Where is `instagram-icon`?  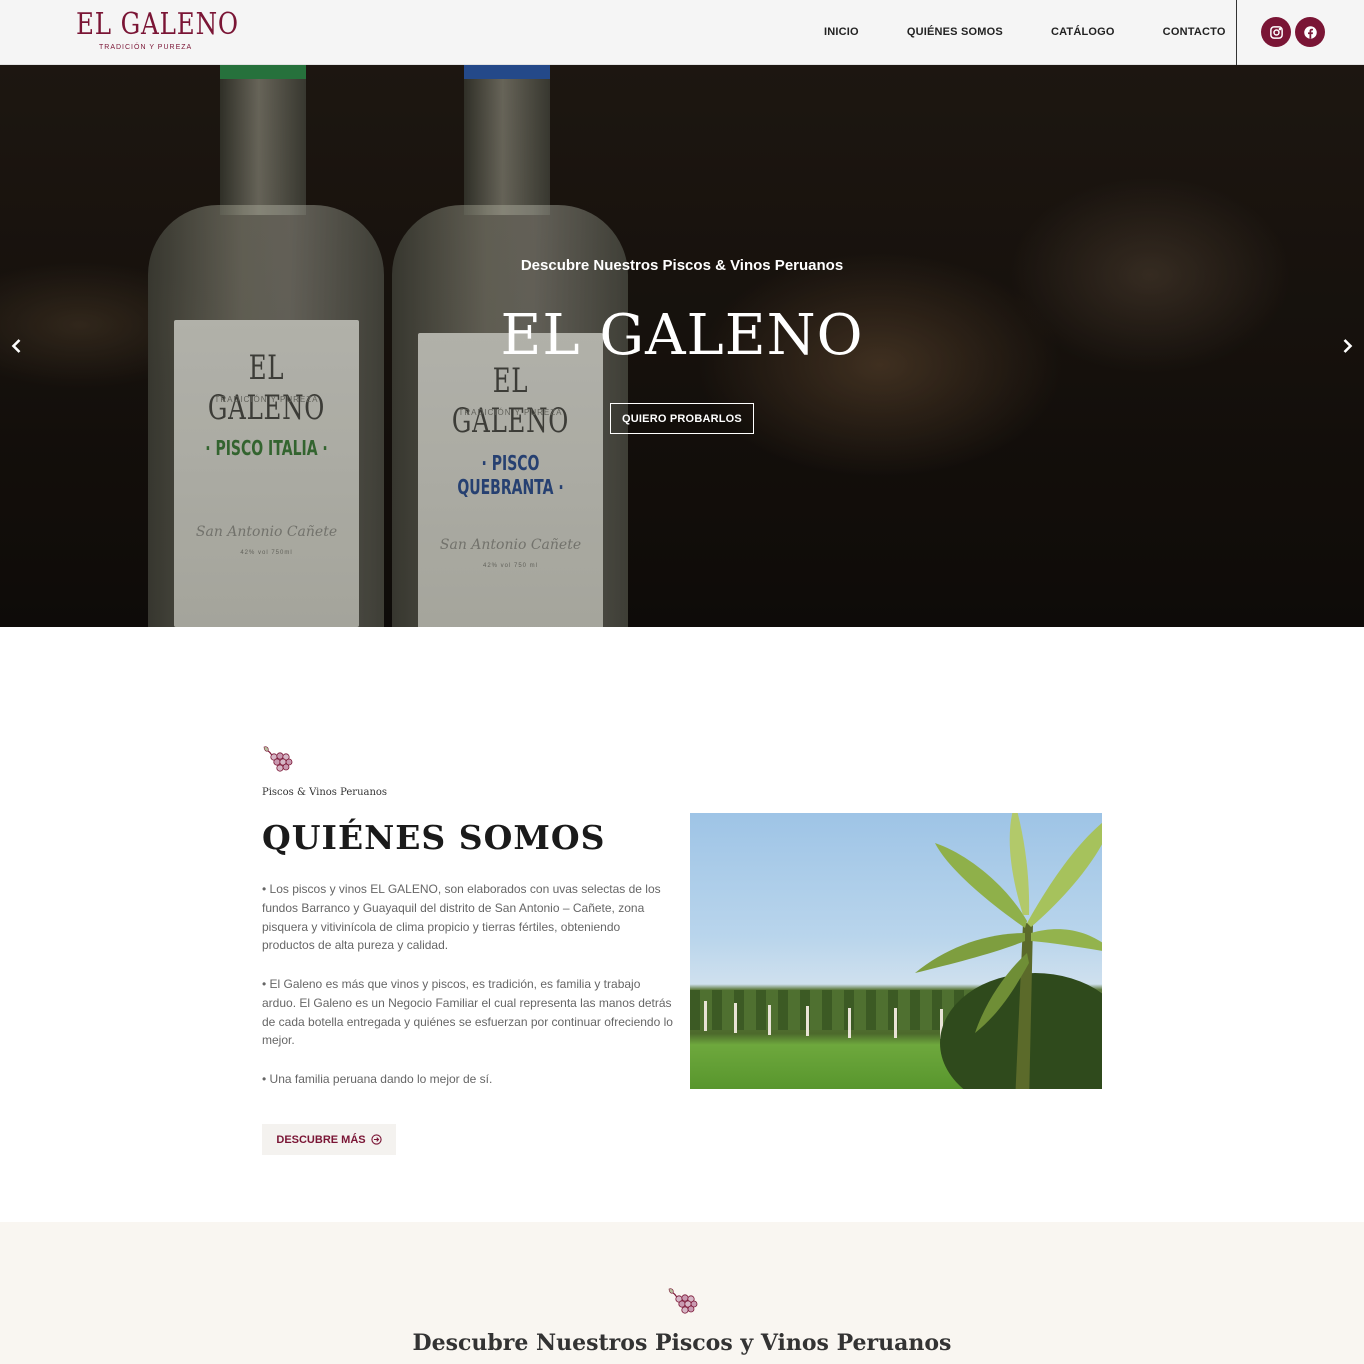
instagram-icon is located at coordinates (1276, 32).